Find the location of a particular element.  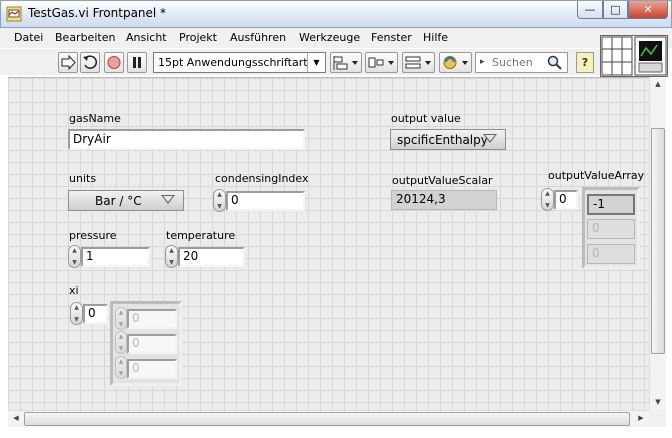

distribute-icon is located at coordinates (381, 62).